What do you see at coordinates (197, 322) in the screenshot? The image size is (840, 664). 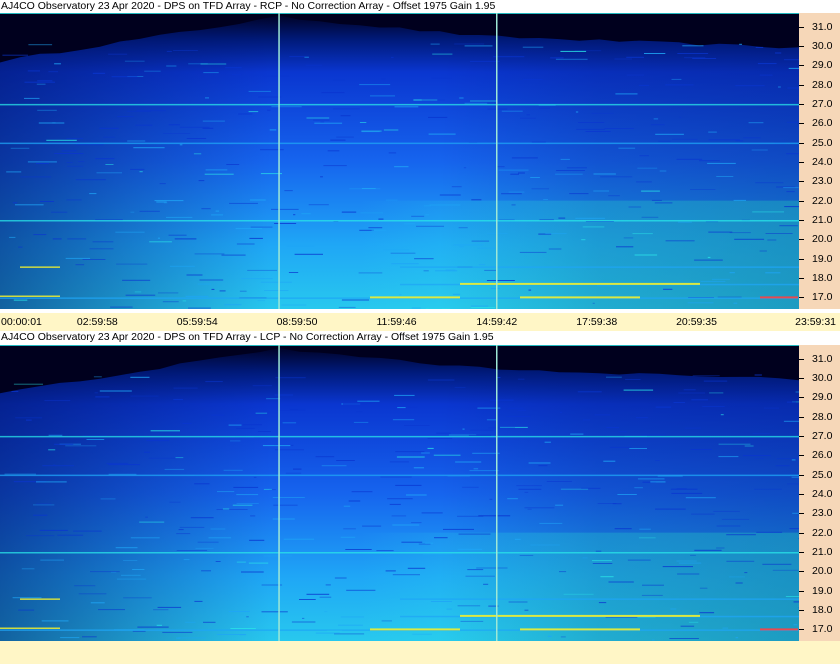 I see `time-tick-label: 05:59:54` at bounding box center [197, 322].